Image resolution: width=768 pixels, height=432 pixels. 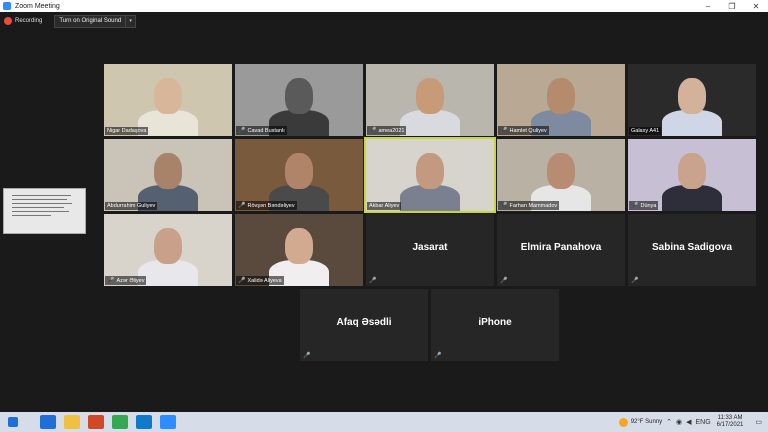 I want to click on participant-name-tag: 🎤 Dünya, so click(x=644, y=205).